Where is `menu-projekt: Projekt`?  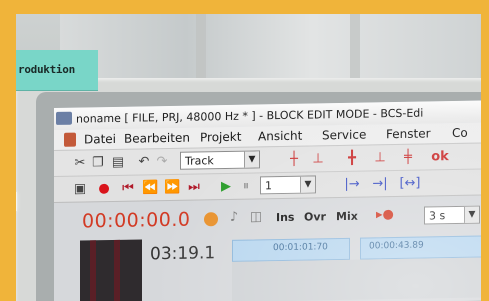 menu-projekt: Projekt is located at coordinates (220, 137).